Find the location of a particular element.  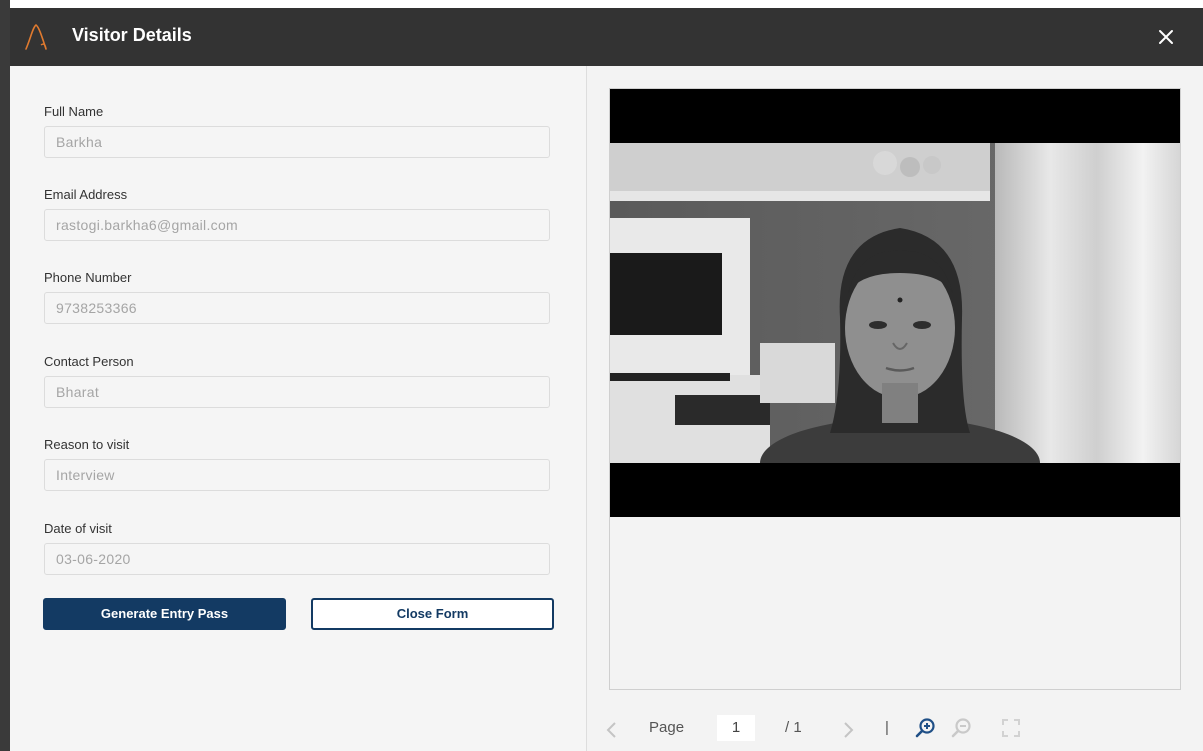

dialog-title: Visitor Details is located at coordinates (132, 35).